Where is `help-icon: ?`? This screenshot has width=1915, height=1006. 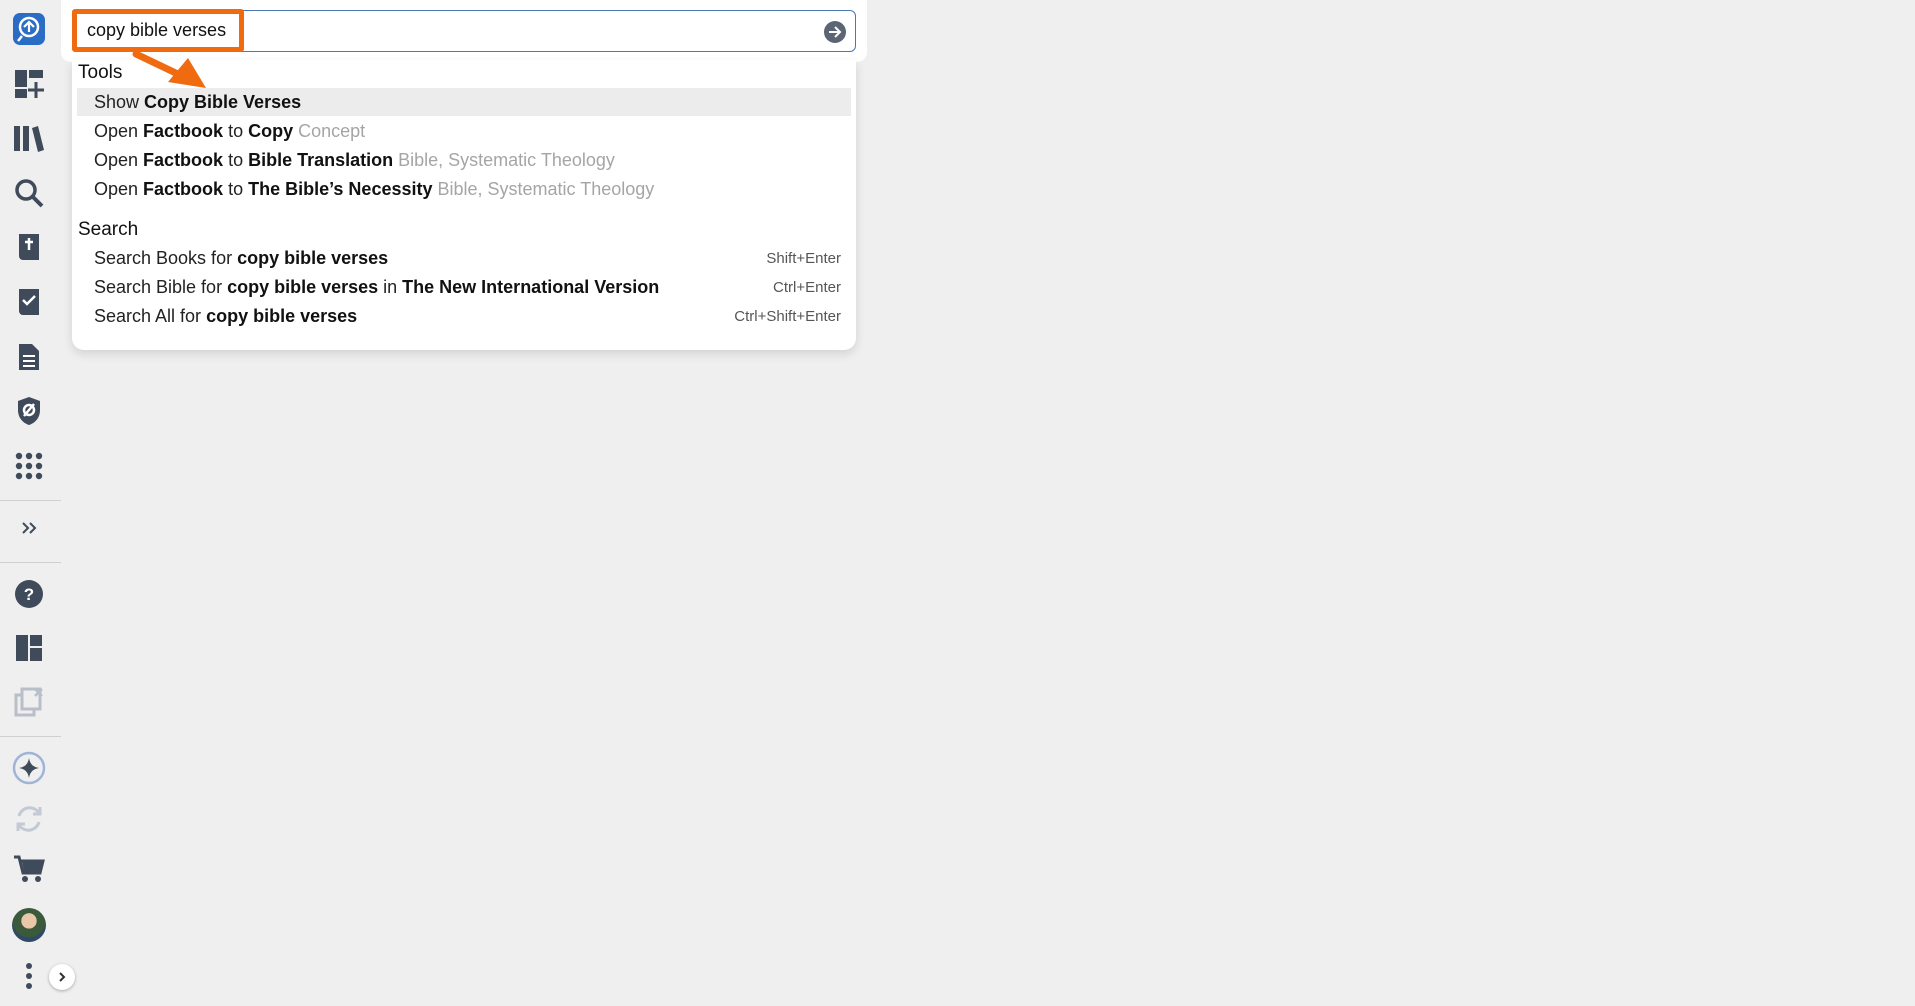
help-icon: ? is located at coordinates (29, 594).